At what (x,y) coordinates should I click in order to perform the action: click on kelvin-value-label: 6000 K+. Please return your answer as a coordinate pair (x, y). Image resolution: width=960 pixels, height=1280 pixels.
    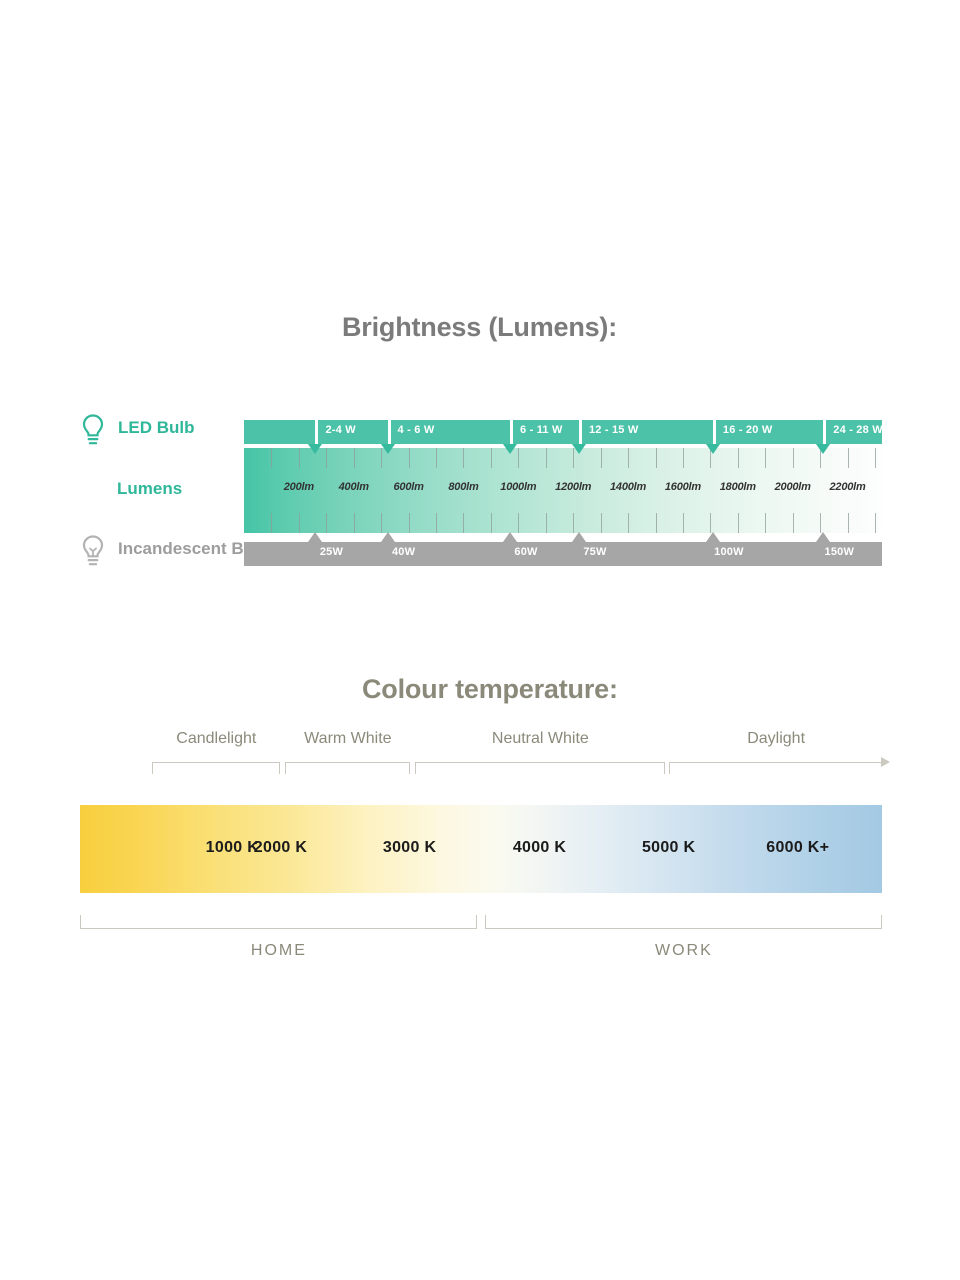
    Looking at the image, I should click on (798, 847).